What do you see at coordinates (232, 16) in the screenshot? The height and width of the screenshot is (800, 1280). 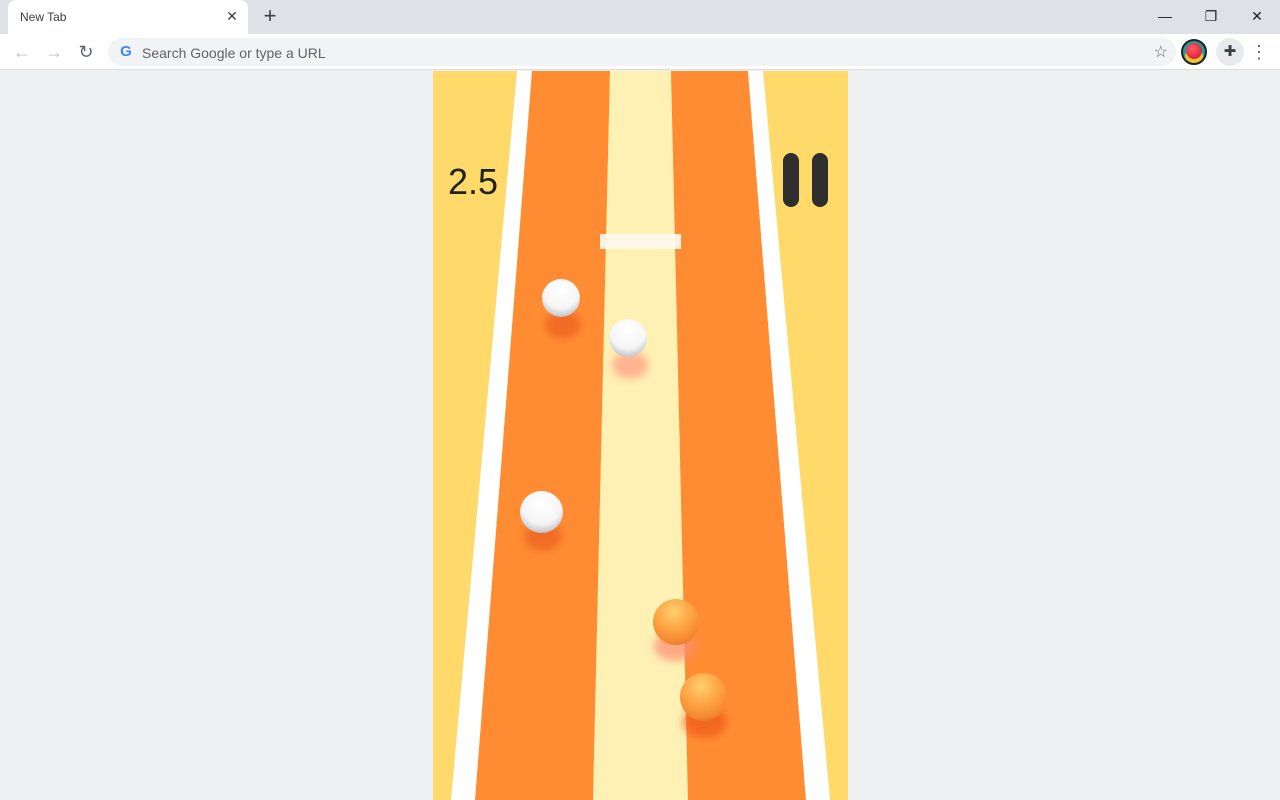 I see `tab-close-icon: ✕` at bounding box center [232, 16].